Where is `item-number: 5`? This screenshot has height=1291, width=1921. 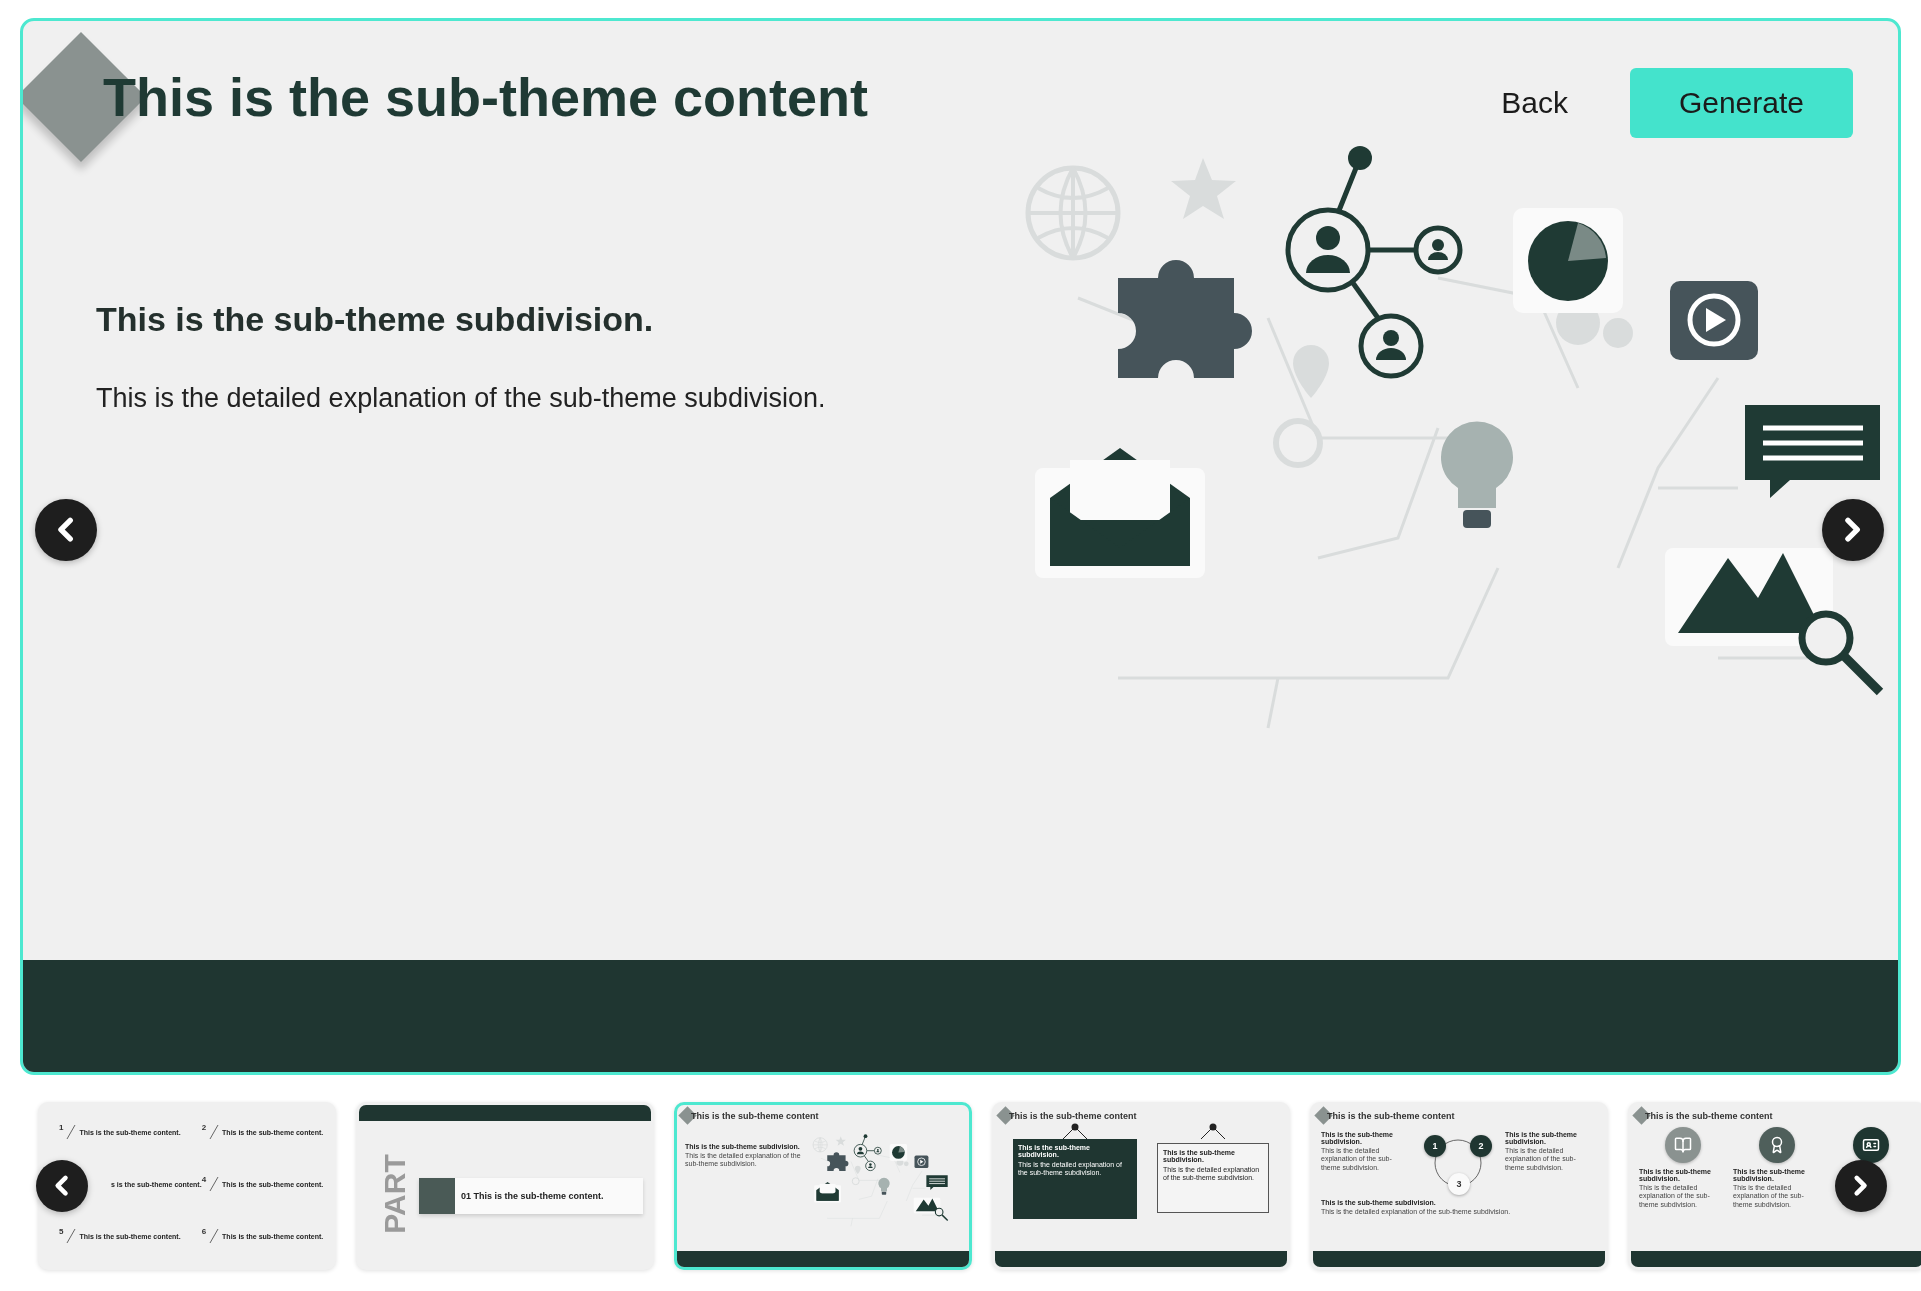
item-number: 5 is located at coordinates (61, 1231).